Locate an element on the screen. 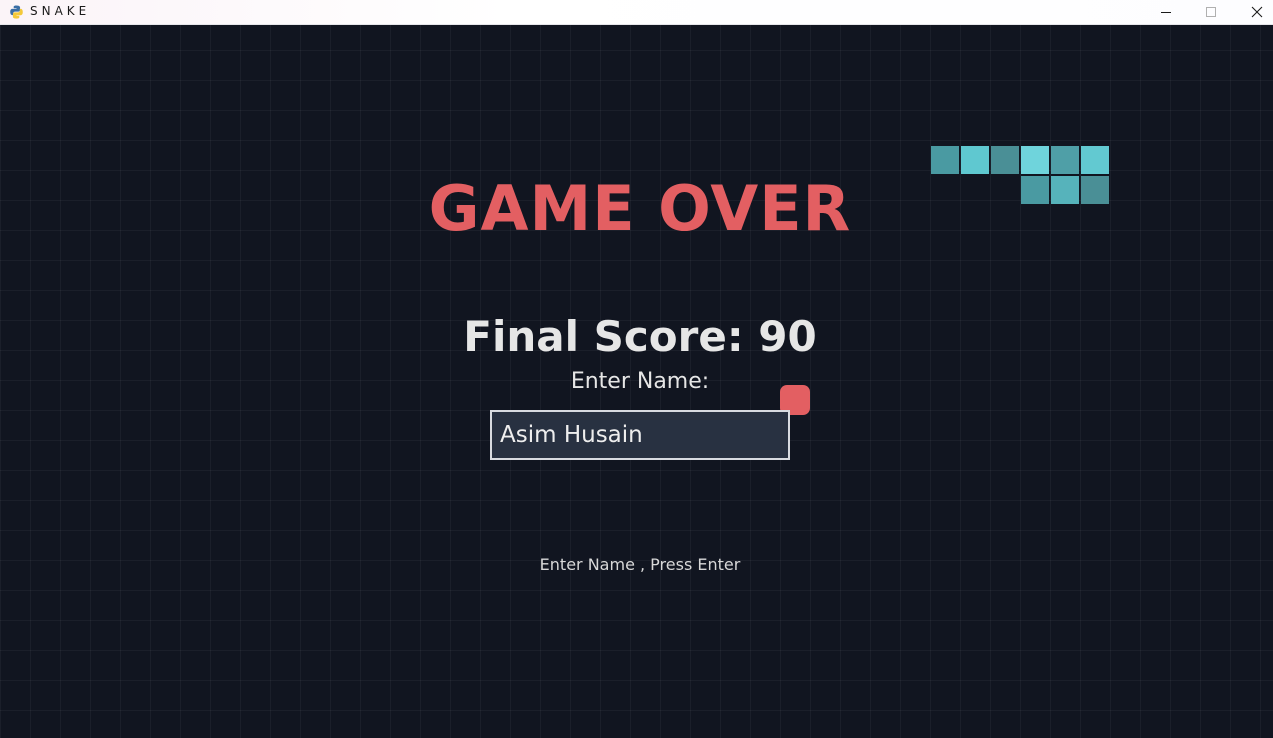 The height and width of the screenshot is (738, 1273). window-title: SNAKE is located at coordinates (60, 11).